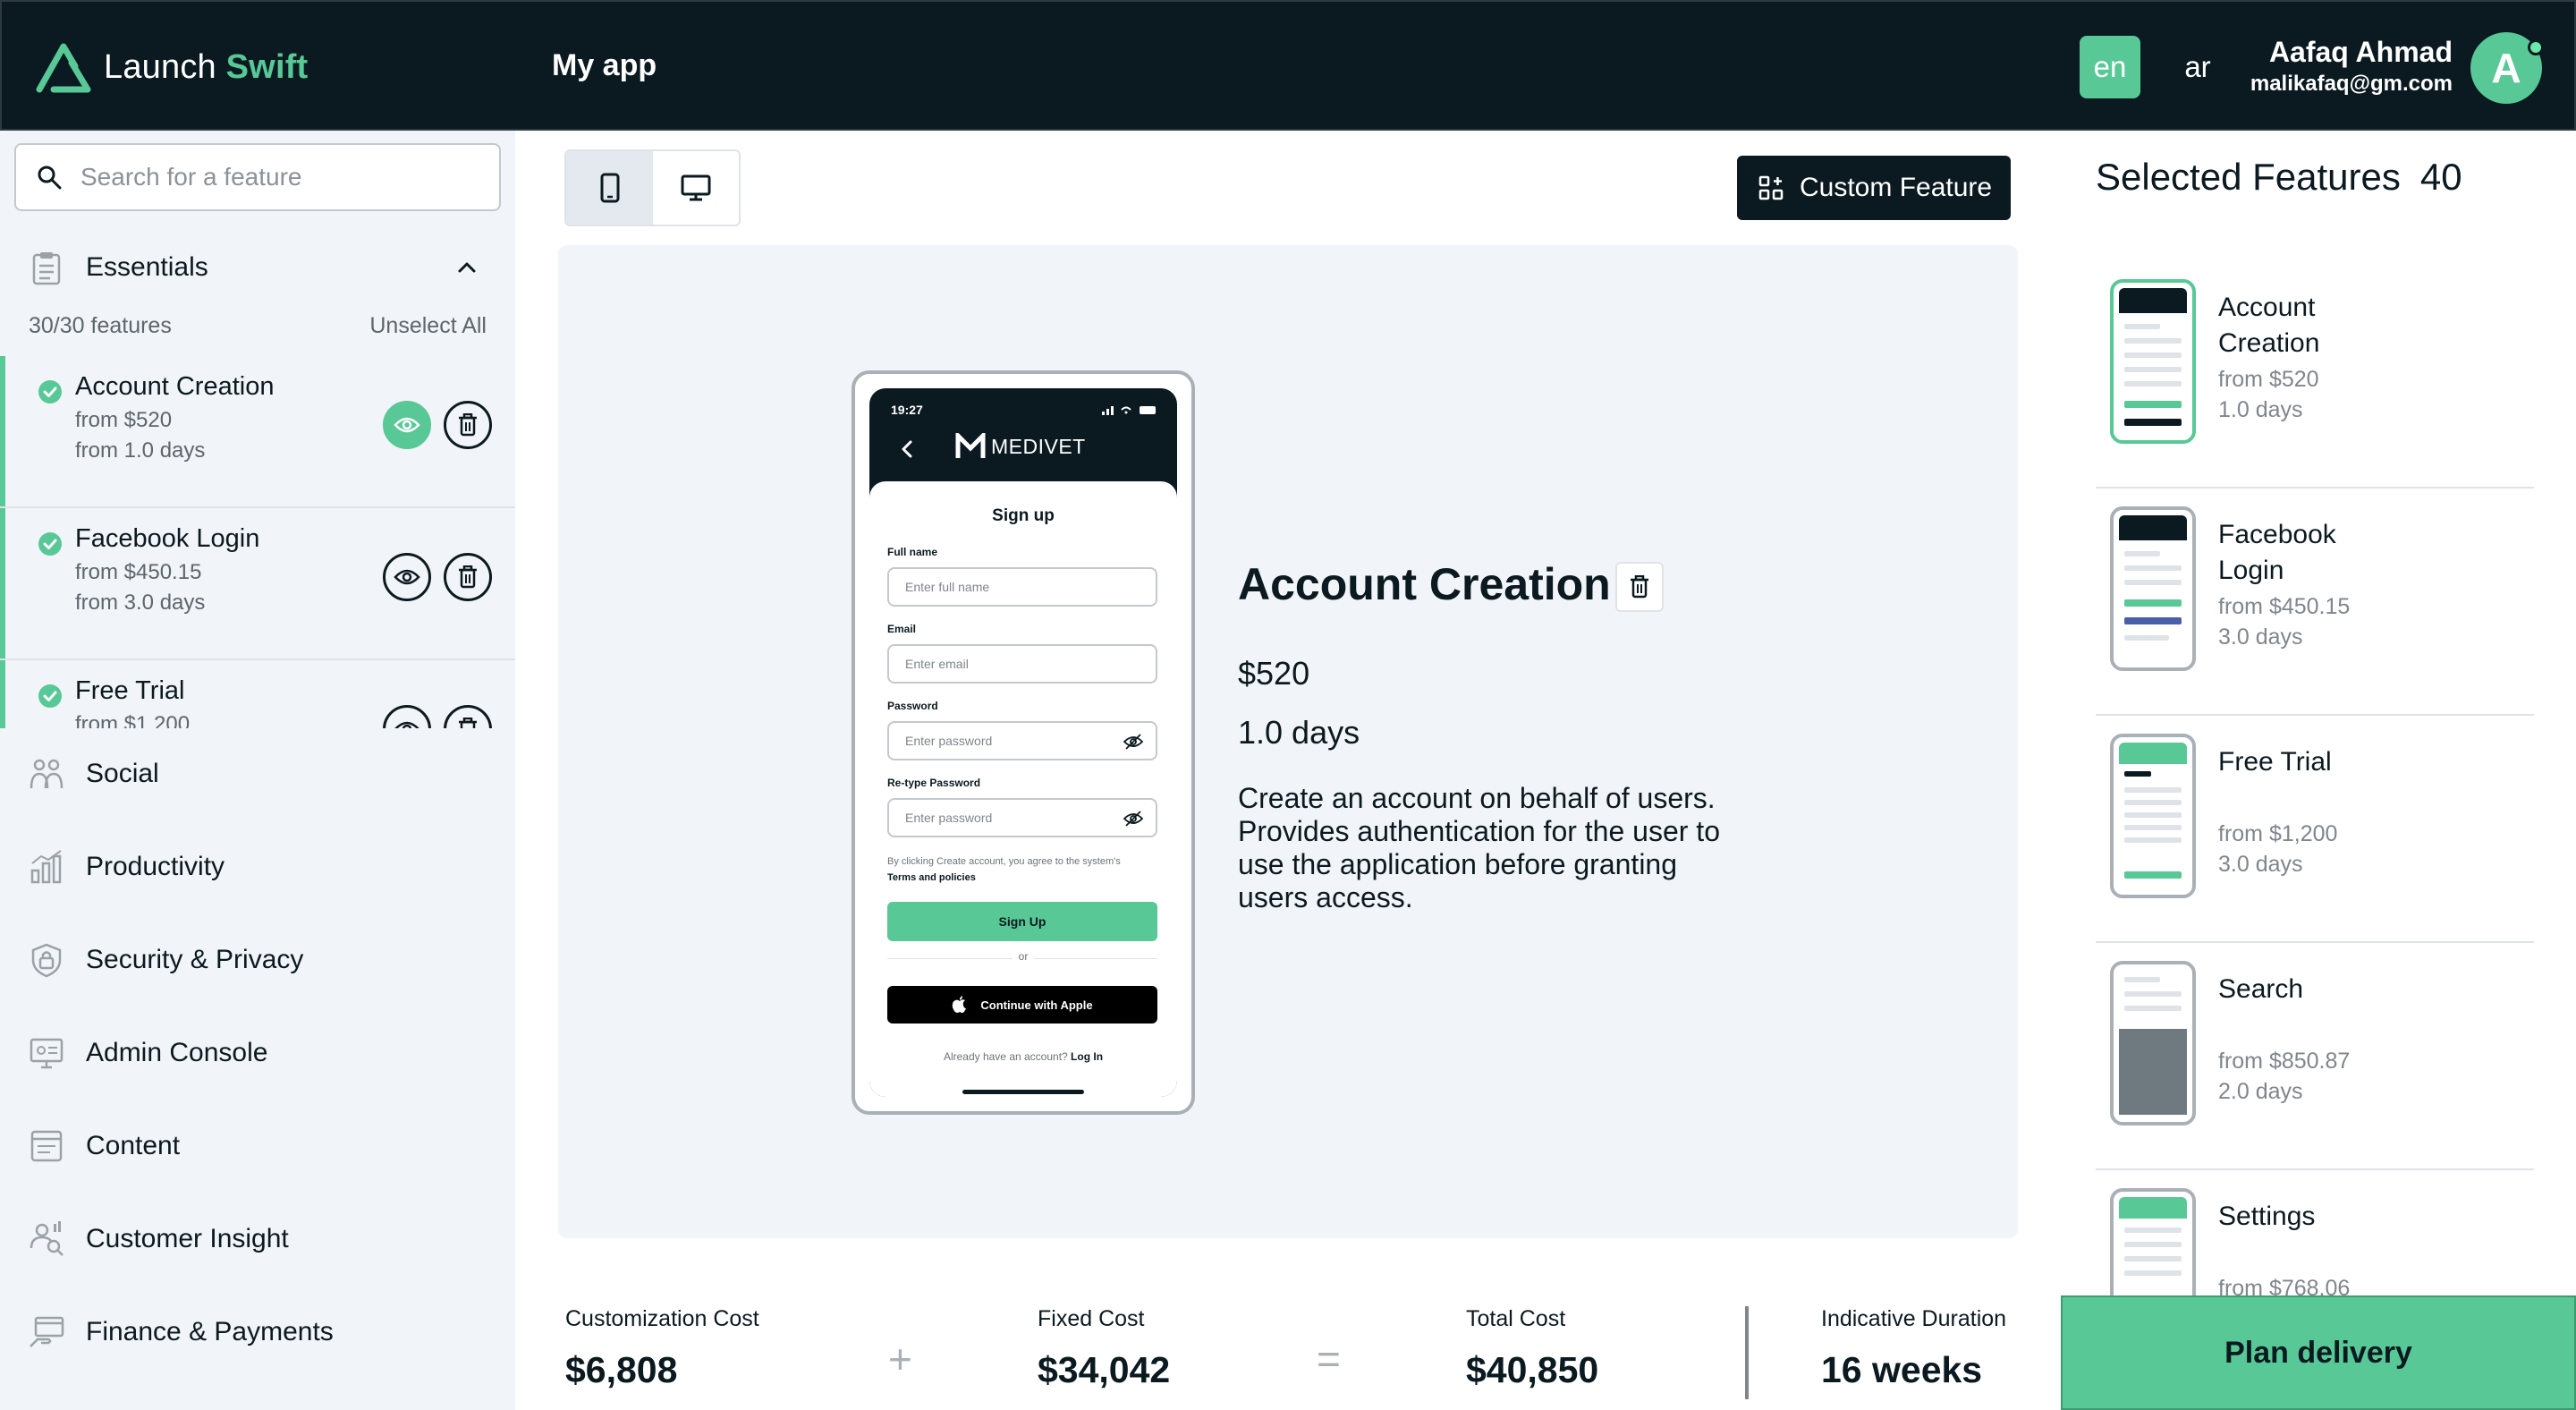  I want to click on mobile-icon, so click(609, 188).